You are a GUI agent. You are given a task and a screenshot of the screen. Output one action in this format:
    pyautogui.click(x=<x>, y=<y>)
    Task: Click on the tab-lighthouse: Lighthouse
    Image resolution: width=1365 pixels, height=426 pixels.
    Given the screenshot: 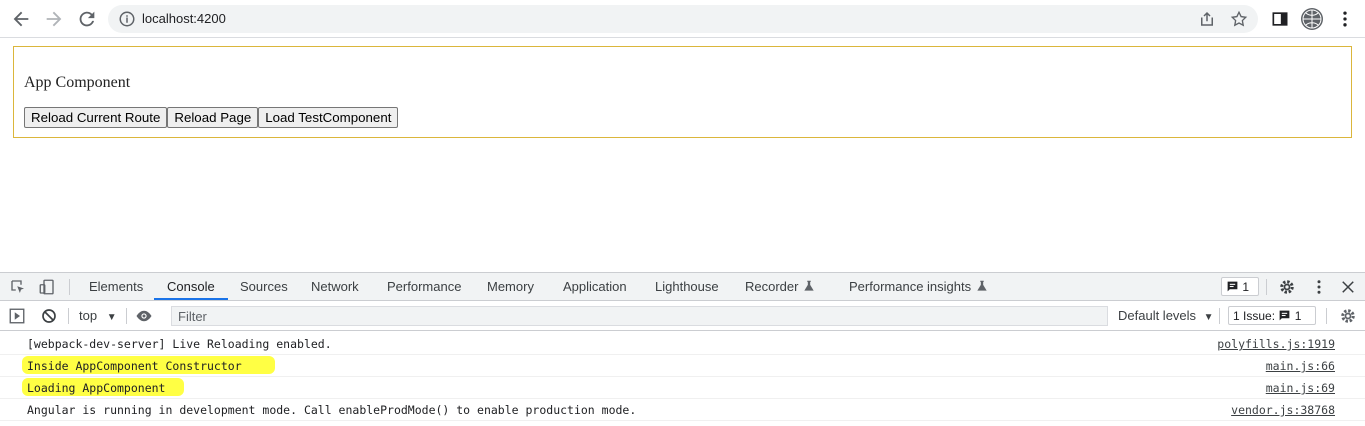 What is the action you would take?
    pyautogui.click(x=687, y=286)
    